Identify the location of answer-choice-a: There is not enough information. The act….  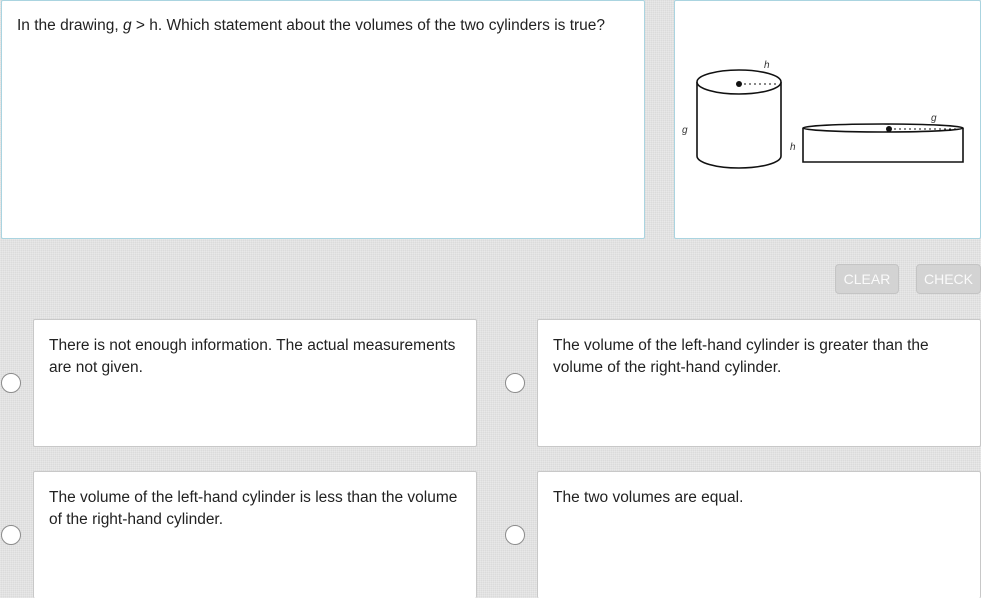
(255, 383).